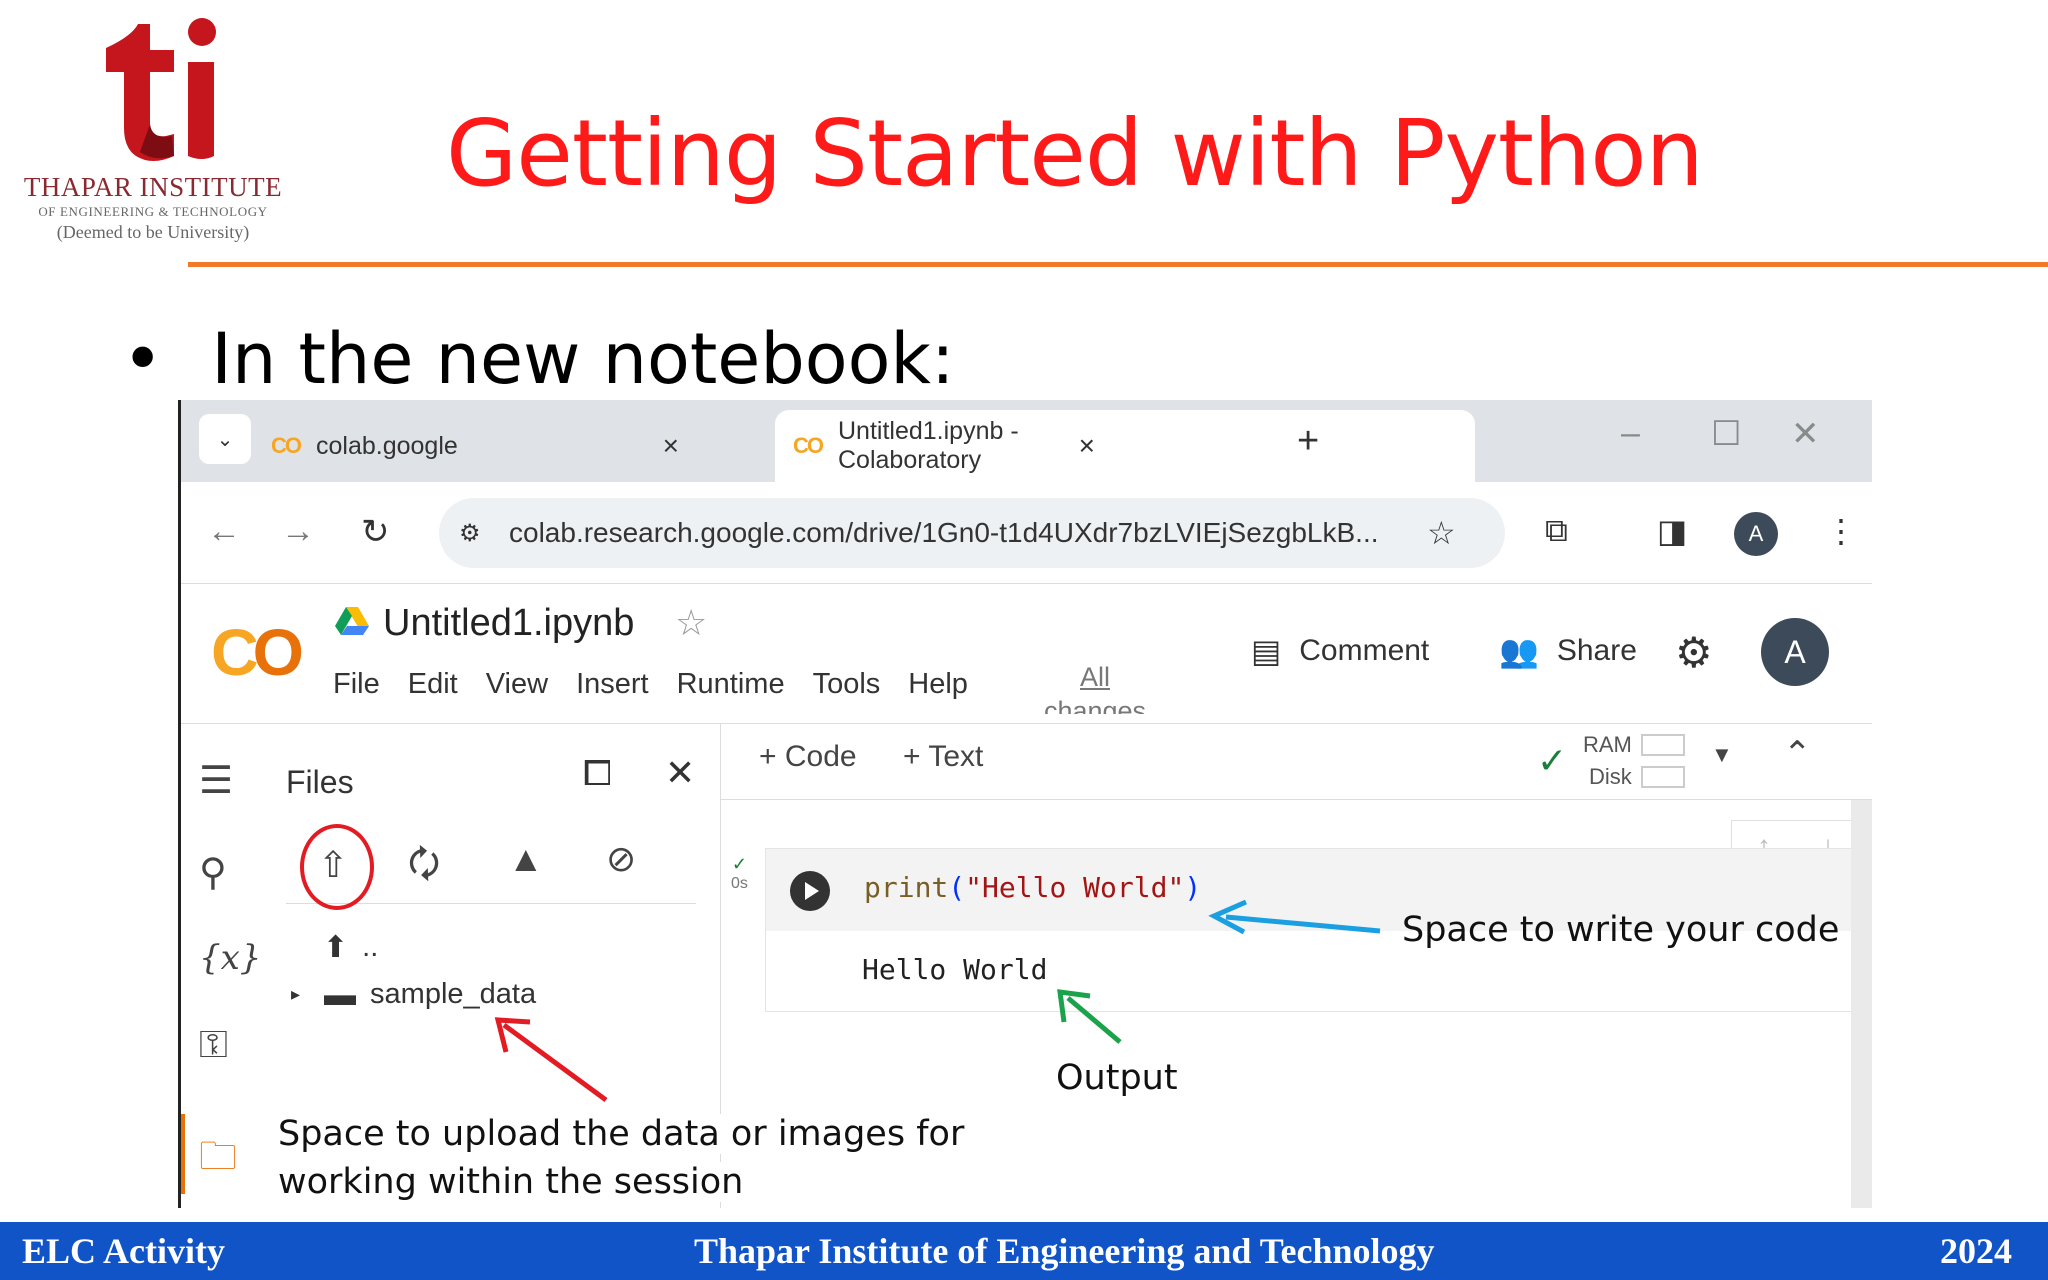 This screenshot has width=2048, height=1280. Describe the element at coordinates (1976, 1251) in the screenshot. I see `footer-right: 2024` at that location.